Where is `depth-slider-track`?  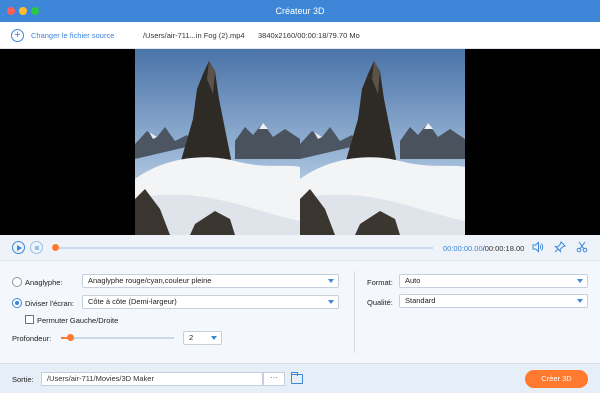 depth-slider-track is located at coordinates (117, 338).